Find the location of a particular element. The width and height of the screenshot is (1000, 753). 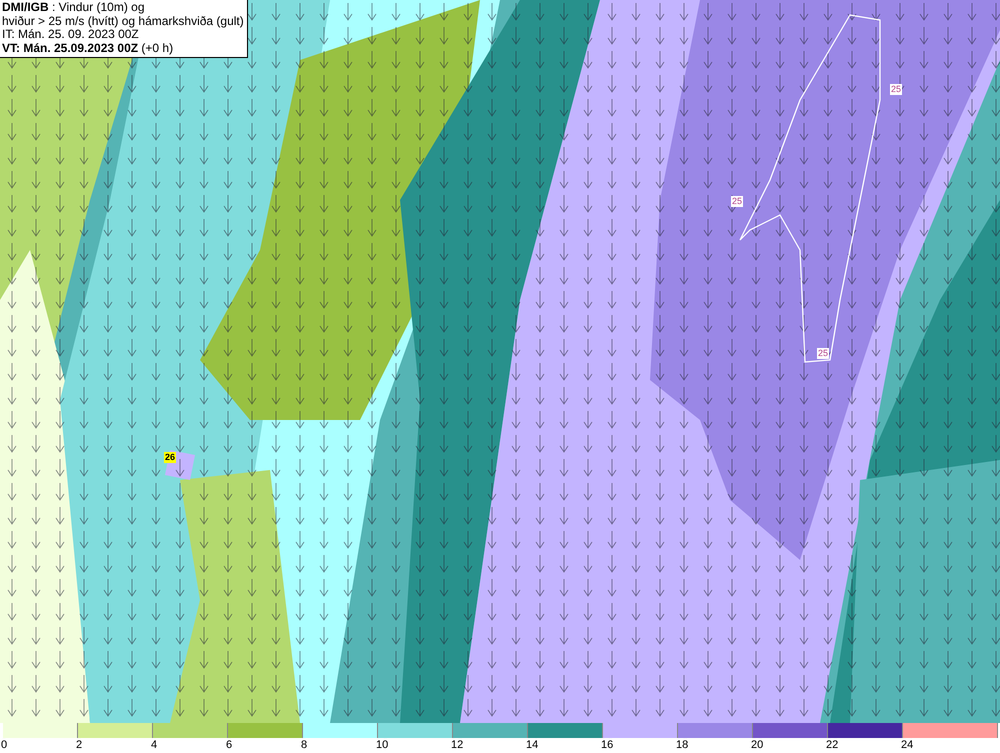

info-line: hviður > 25 m/s (hvítt) og hámarkshviða (gult) is located at coordinates (123, 21).